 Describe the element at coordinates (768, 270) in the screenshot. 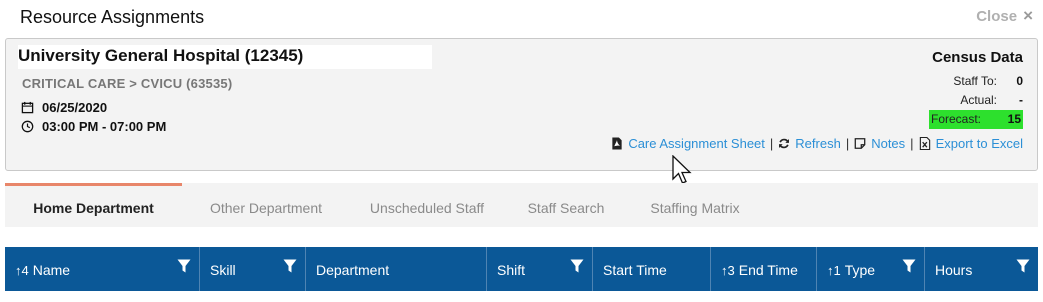

I see `column-label: End Time` at that location.